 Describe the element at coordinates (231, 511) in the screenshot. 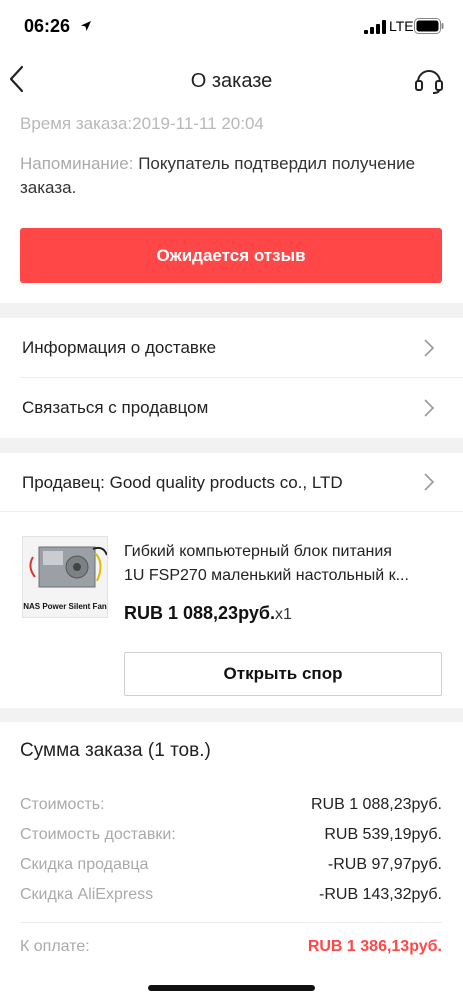

I see `row-divider` at that location.